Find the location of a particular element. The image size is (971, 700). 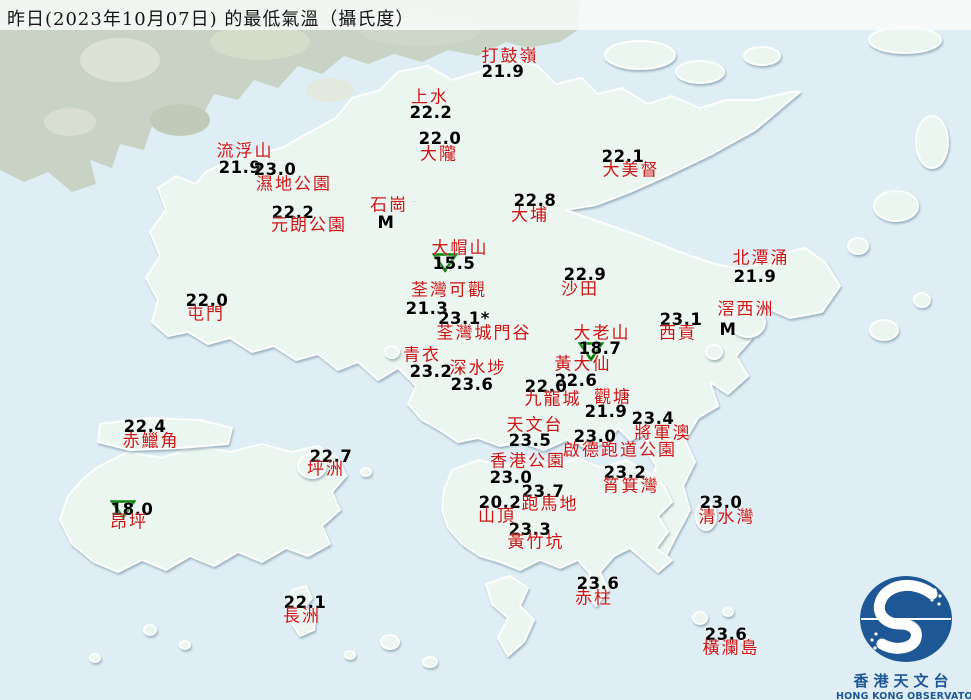

station-name-sha-tin: 沙田 is located at coordinates (580, 289).